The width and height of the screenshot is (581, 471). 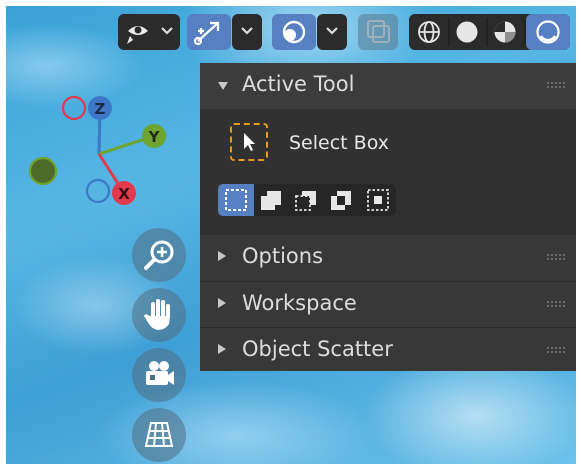 What do you see at coordinates (429, 32) in the screenshot?
I see `wireframe-shading-icon` at bounding box center [429, 32].